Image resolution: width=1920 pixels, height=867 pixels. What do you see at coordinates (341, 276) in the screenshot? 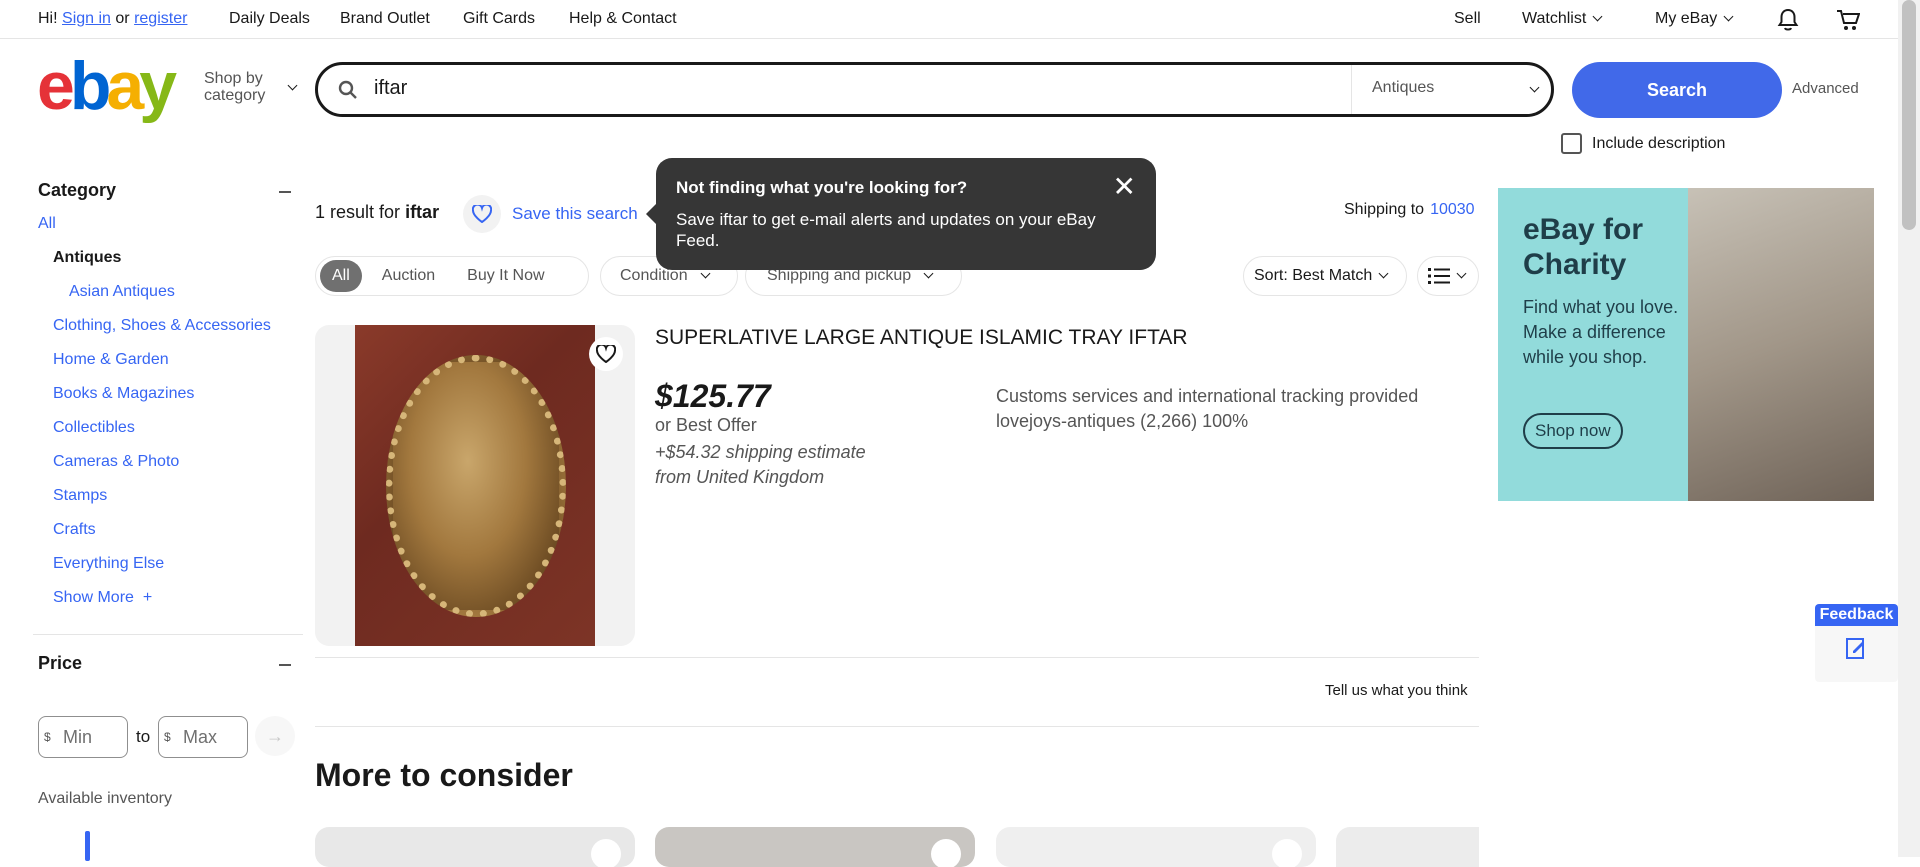
I see `filter-all: All` at bounding box center [341, 276].